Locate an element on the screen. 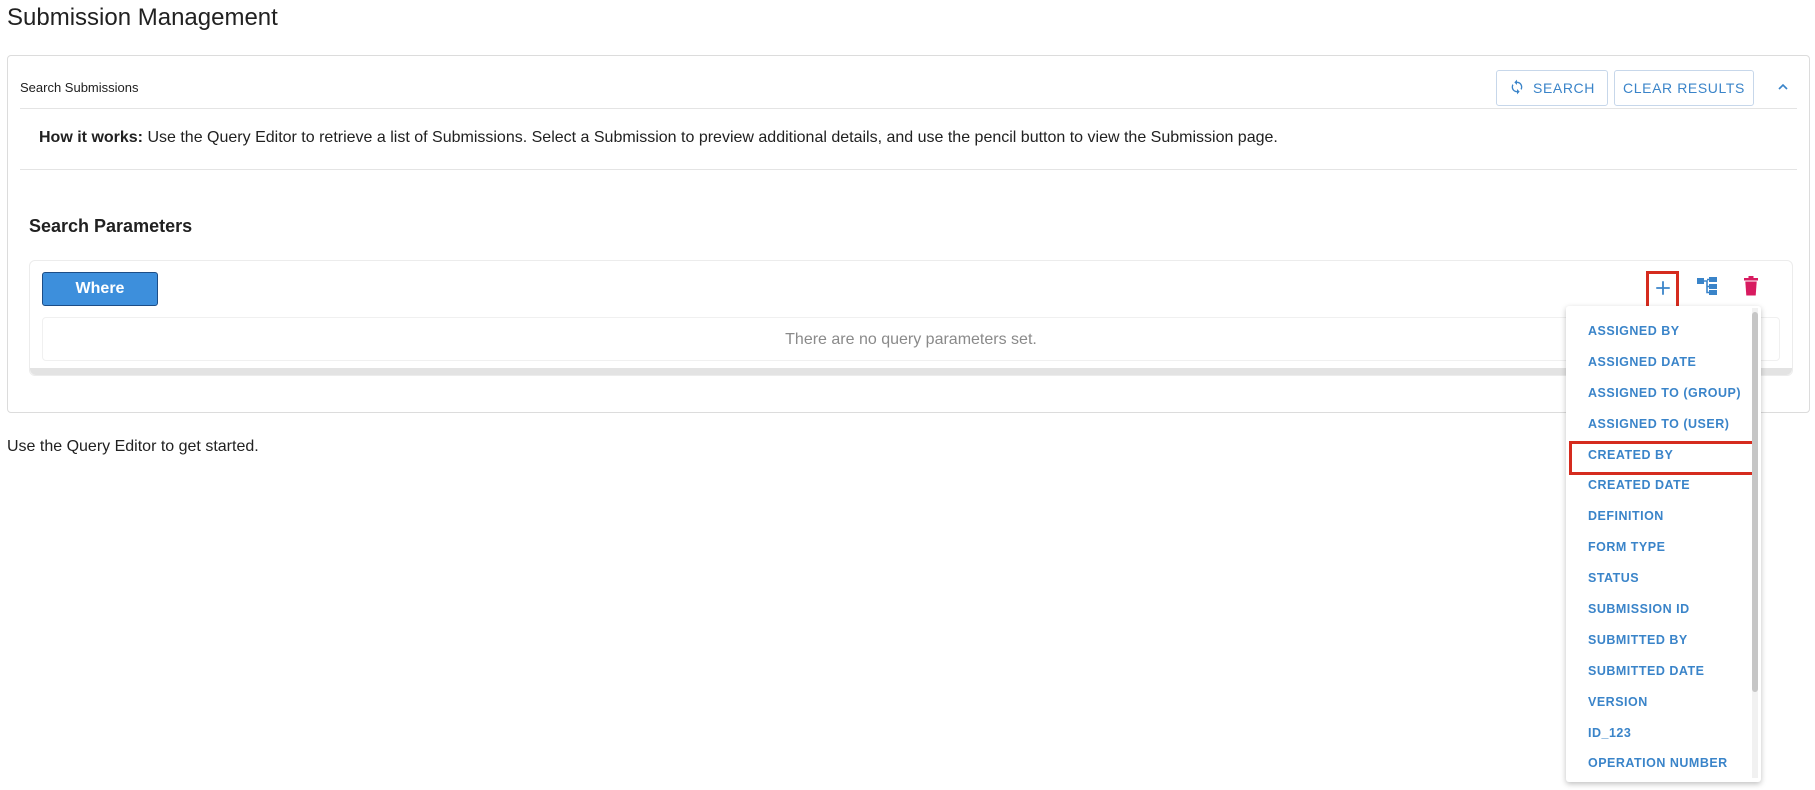  add-parameter-button is located at coordinates (1662, 290).